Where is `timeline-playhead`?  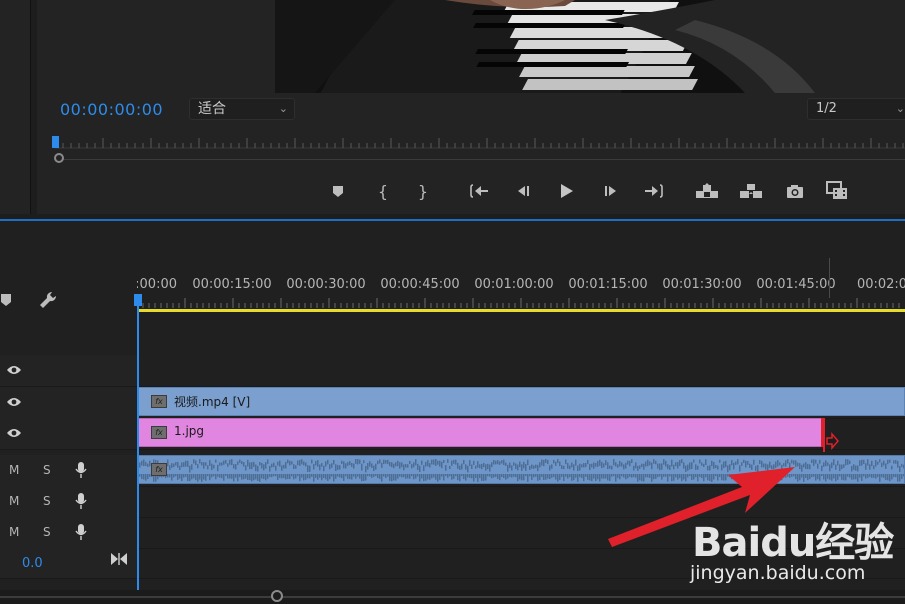
timeline-playhead is located at coordinates (138, 300).